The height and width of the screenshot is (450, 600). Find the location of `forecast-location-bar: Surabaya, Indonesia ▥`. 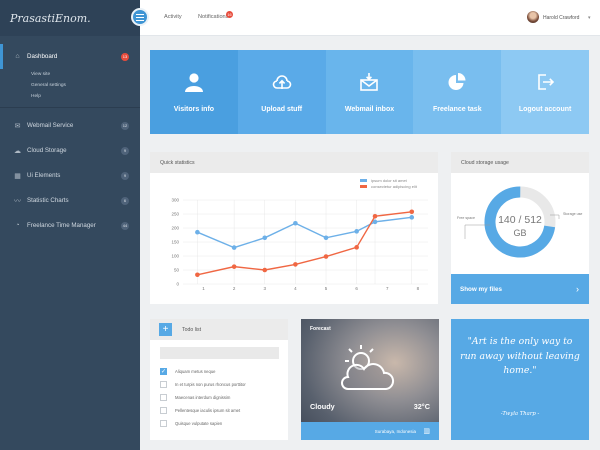

forecast-location-bar: Surabaya, Indonesia ▥ is located at coordinates (370, 431).